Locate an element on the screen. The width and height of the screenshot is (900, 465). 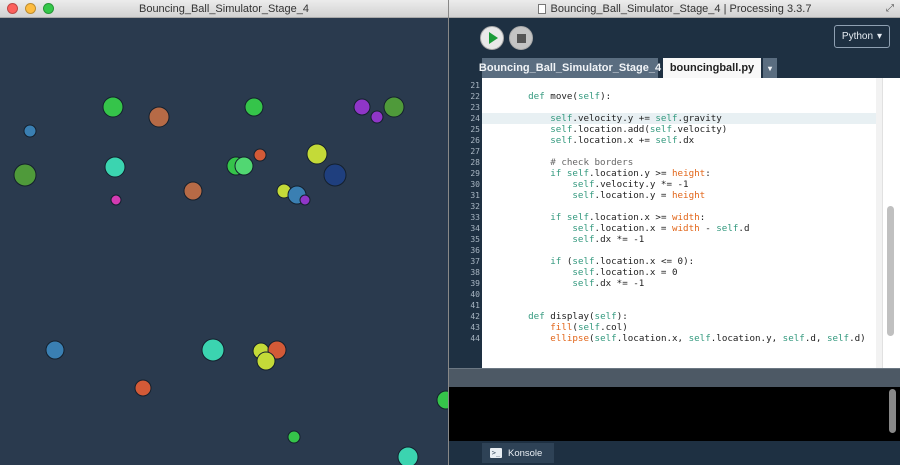
editor-console-splitter is located at coordinates (674, 377).